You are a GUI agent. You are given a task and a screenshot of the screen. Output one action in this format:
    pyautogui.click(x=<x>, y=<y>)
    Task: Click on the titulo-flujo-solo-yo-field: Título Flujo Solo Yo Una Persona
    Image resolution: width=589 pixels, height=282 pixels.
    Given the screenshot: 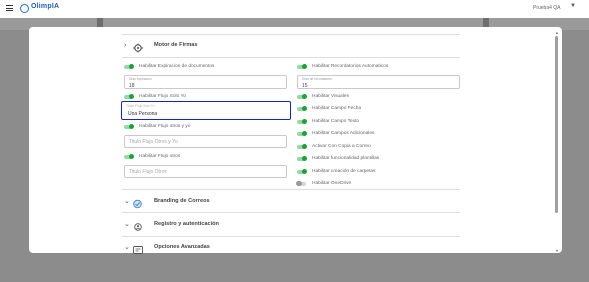 What is the action you would take?
    pyautogui.click(x=206, y=110)
    